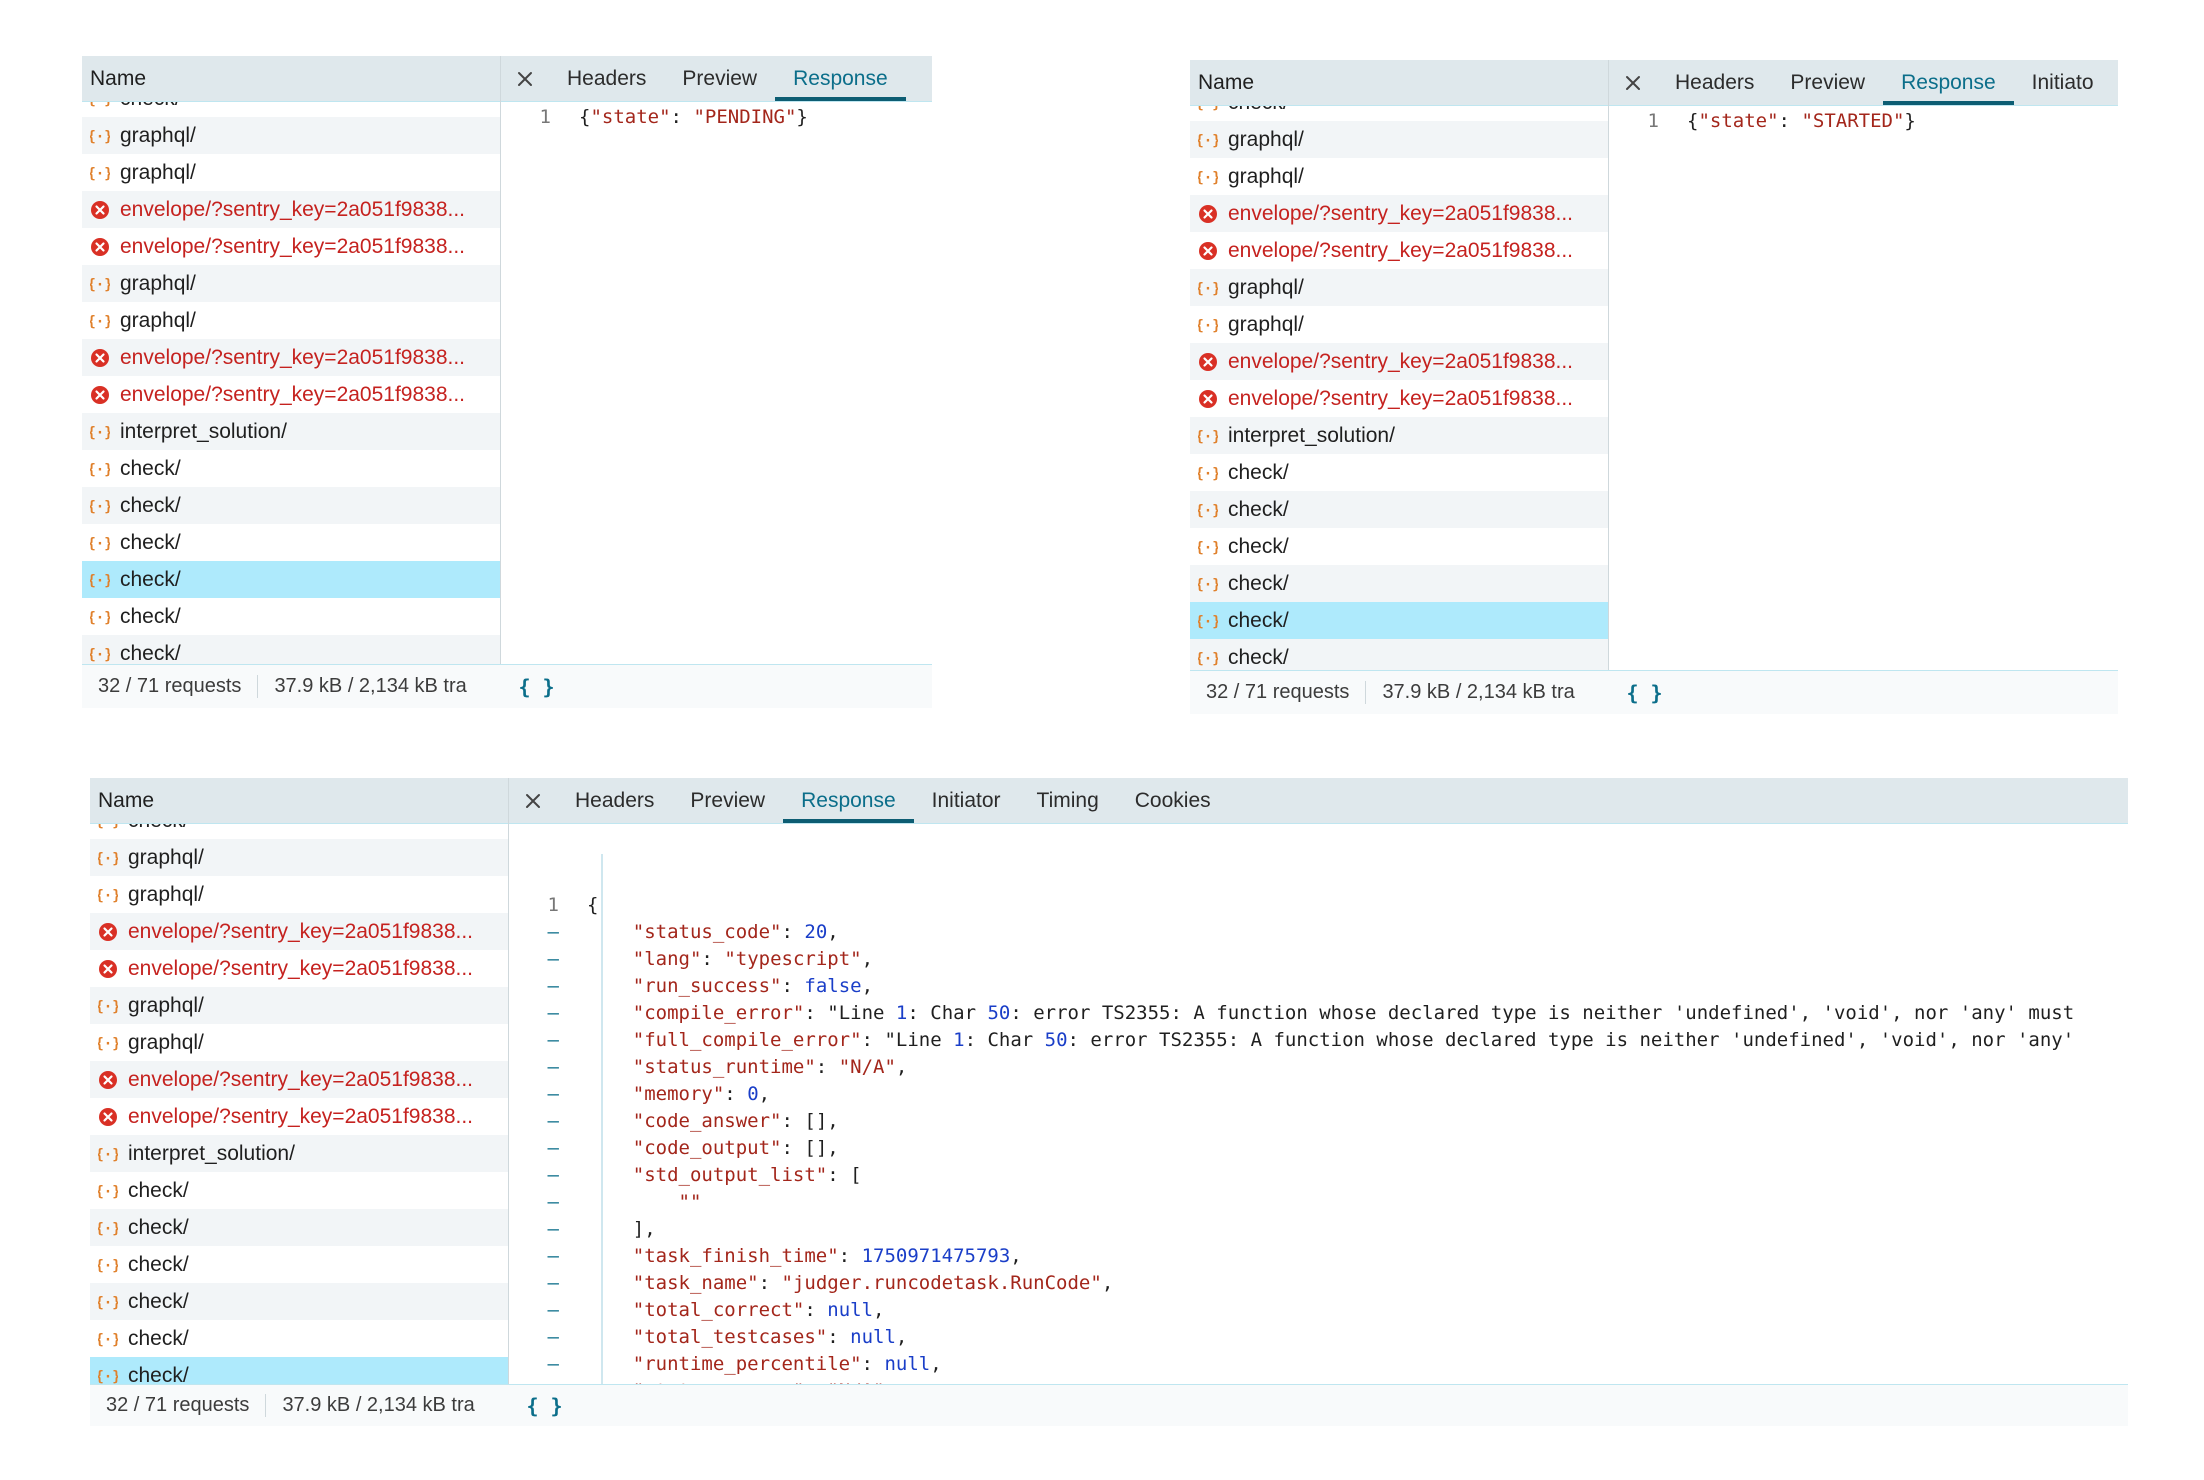  Describe the element at coordinates (178, 1405) in the screenshot. I see `request-count: 32 / 71 requests` at that location.